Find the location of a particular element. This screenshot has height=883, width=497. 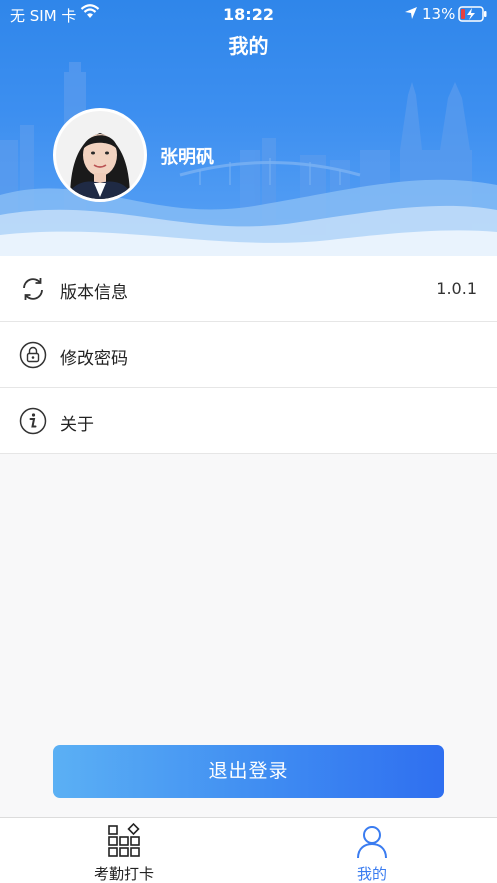

menu-item-change-password: 修改密码 is located at coordinates (248, 355).